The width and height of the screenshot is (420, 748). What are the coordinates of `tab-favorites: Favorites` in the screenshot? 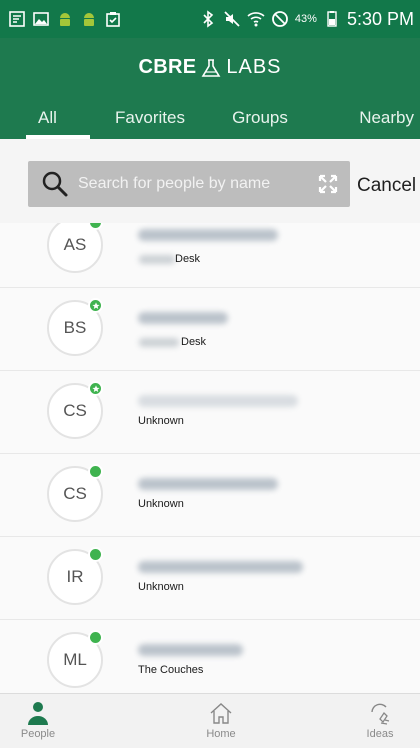 It's located at (150, 118).